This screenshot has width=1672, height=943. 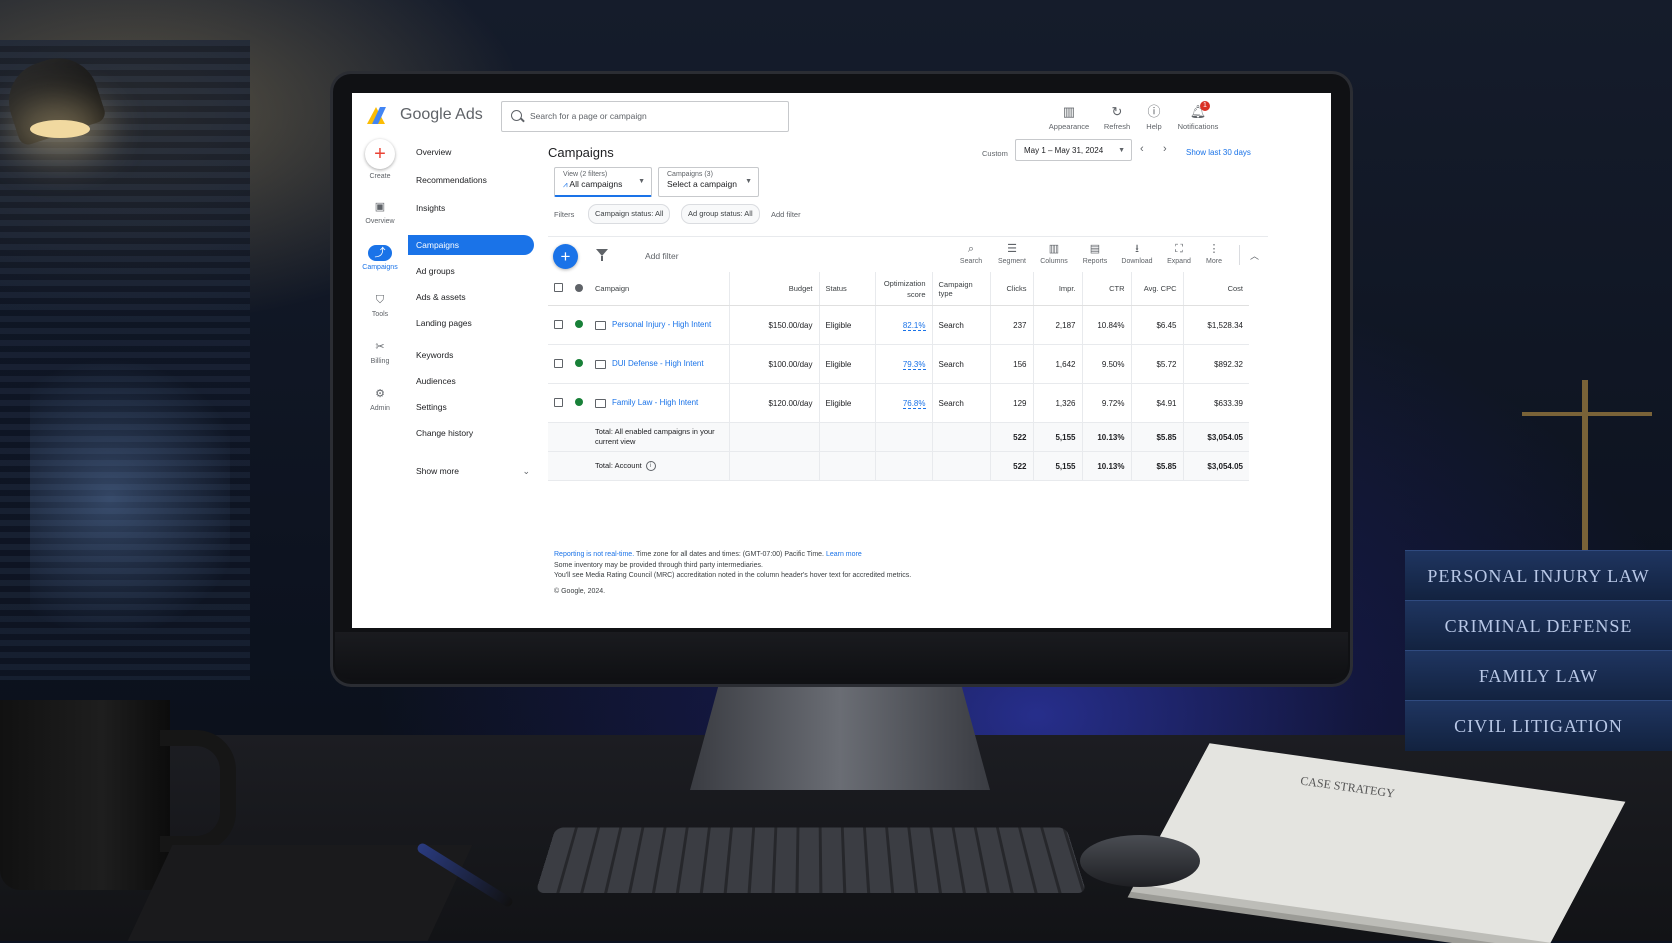 I want to click on total-label: Total: Account, so click(x=618, y=465).